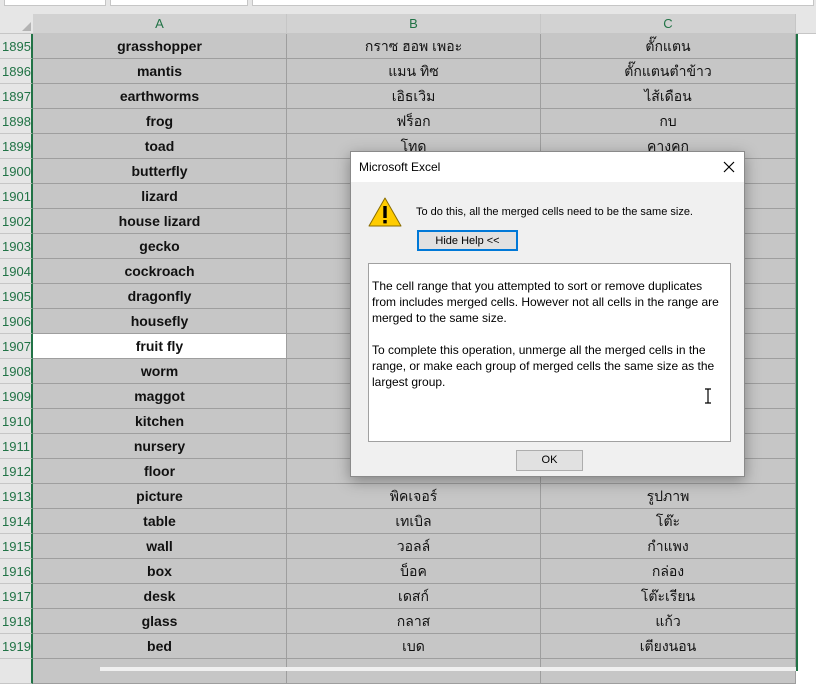 The height and width of the screenshot is (684, 816). Describe the element at coordinates (414, 571) in the screenshot. I see `cell-b: บ็อค` at that location.